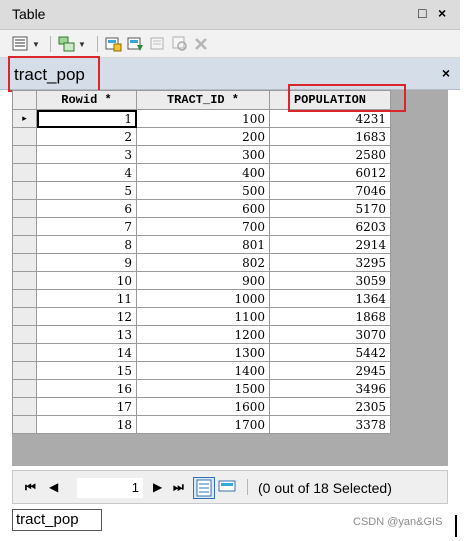 Image resolution: width=464 pixels, height=541 pixels. I want to click on cell-tract-id: 802, so click(203, 262).